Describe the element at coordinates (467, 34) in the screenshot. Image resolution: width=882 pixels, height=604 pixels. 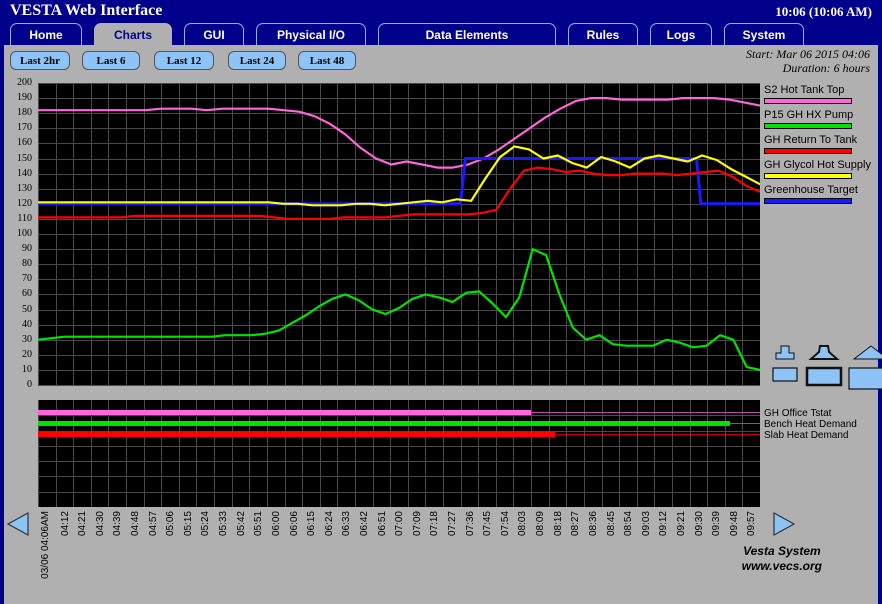
I see `tab-data-elements: Data Elements` at that location.